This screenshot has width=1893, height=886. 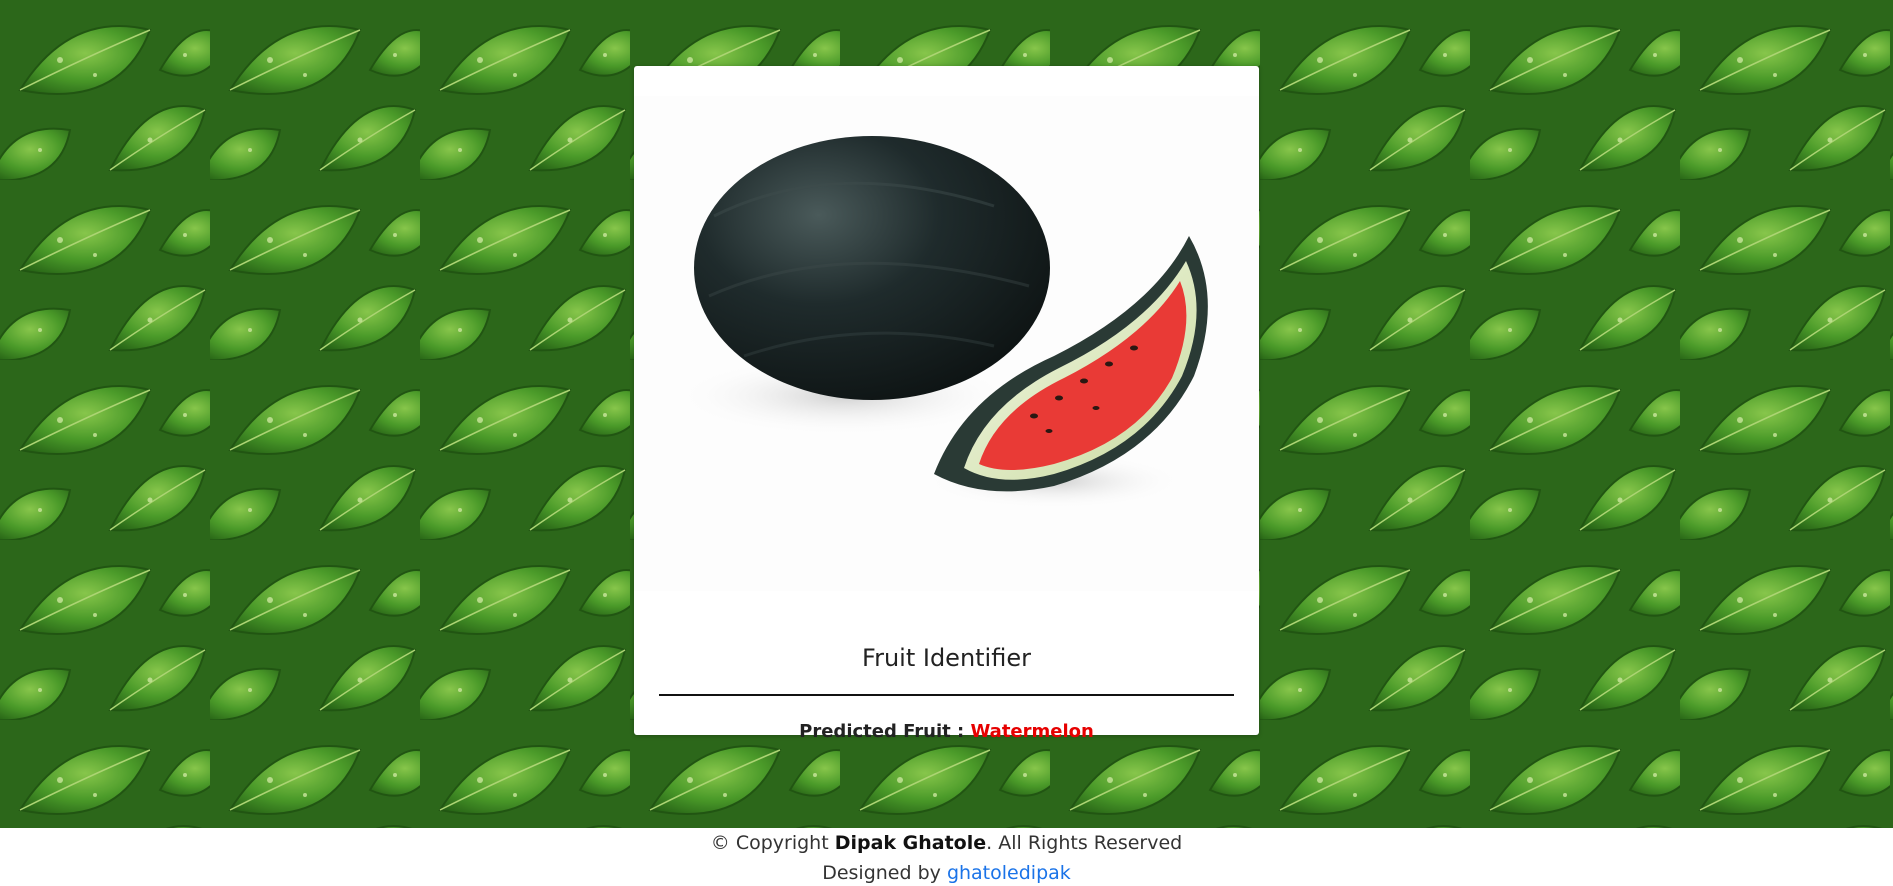 What do you see at coordinates (1032, 731) in the screenshot?
I see `predicted-fruit-name: Watermelon` at bounding box center [1032, 731].